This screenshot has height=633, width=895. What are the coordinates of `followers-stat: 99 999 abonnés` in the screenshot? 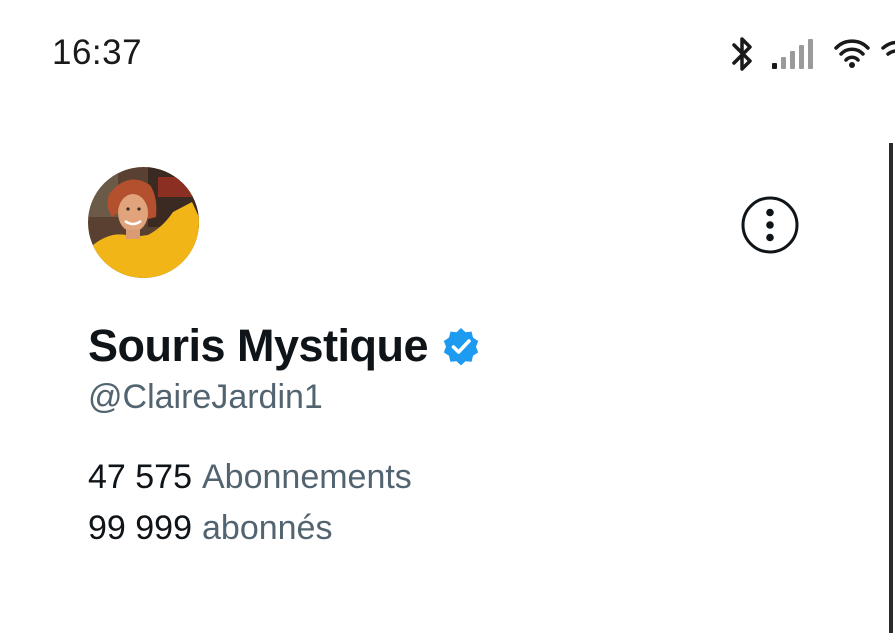 It's located at (210, 528).